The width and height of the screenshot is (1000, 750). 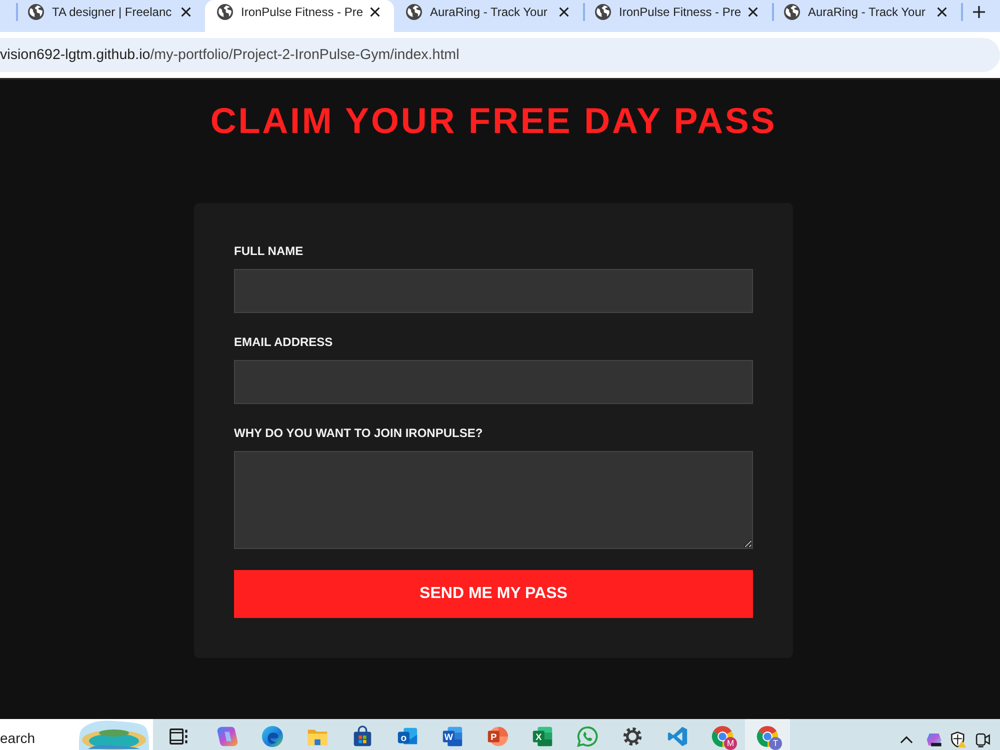 What do you see at coordinates (358, 433) in the screenshot?
I see `field-label: WHY DO YOU WANT TO JOIN IRONPULSE?` at bounding box center [358, 433].